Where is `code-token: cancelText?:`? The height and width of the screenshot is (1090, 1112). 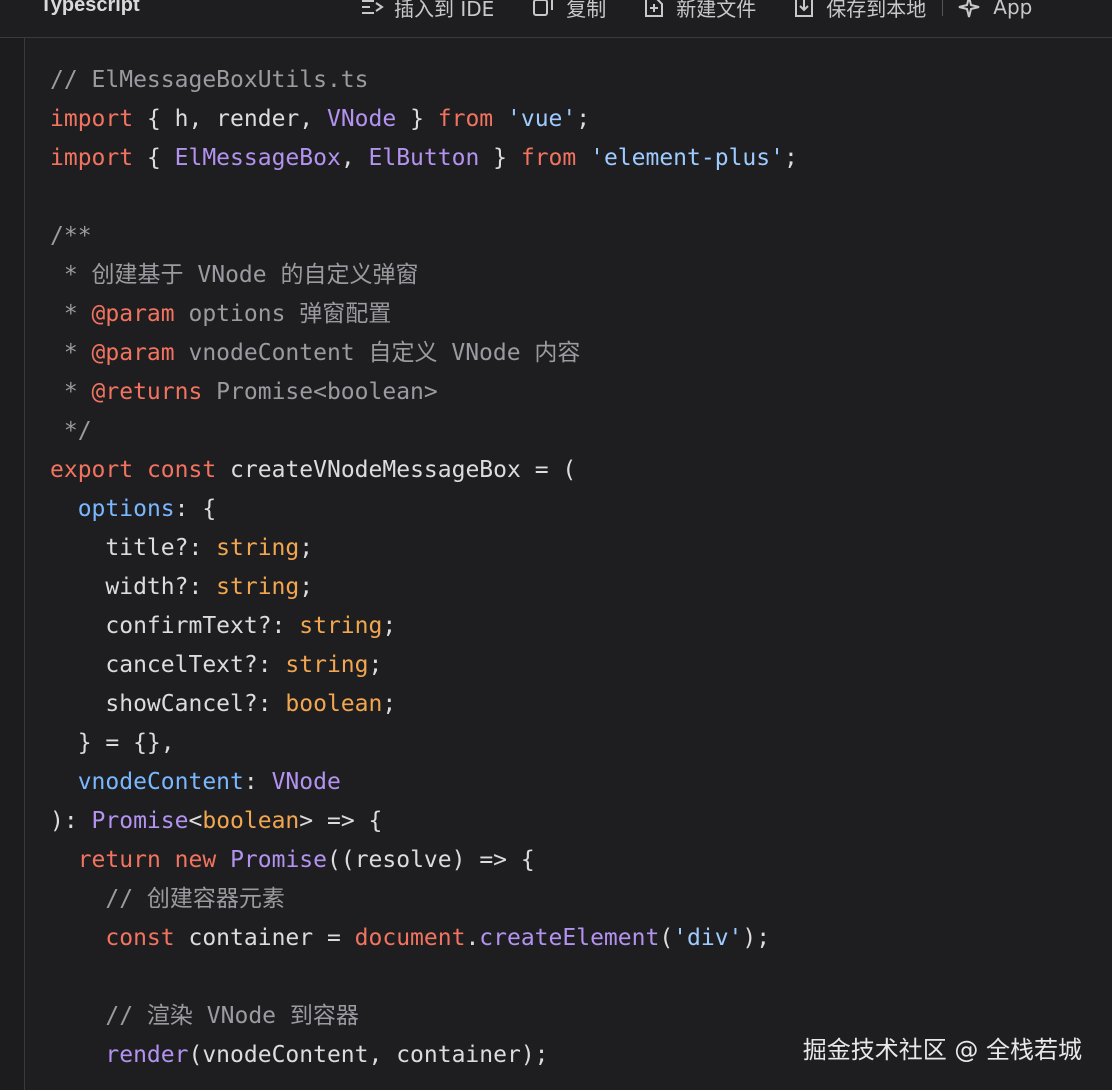
code-token: cancelText?: is located at coordinates (168, 665).